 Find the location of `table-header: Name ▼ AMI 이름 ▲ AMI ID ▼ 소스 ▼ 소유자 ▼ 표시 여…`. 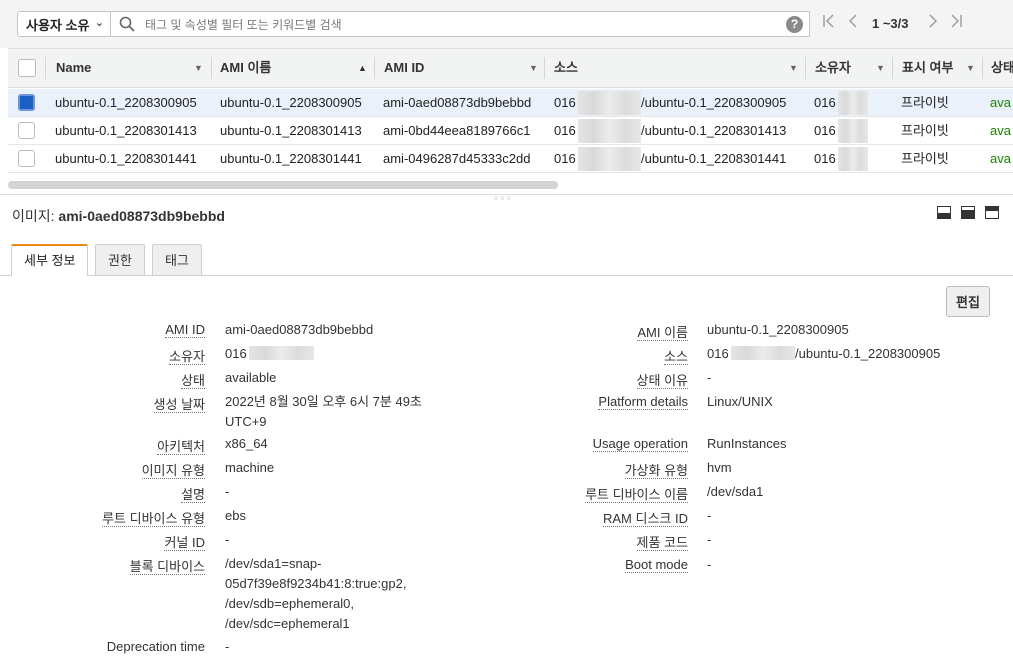

table-header: Name ▼ AMI 이름 ▲ AMI ID ▼ 소스 ▼ 소유자 ▼ 표시 여… is located at coordinates (510, 68).